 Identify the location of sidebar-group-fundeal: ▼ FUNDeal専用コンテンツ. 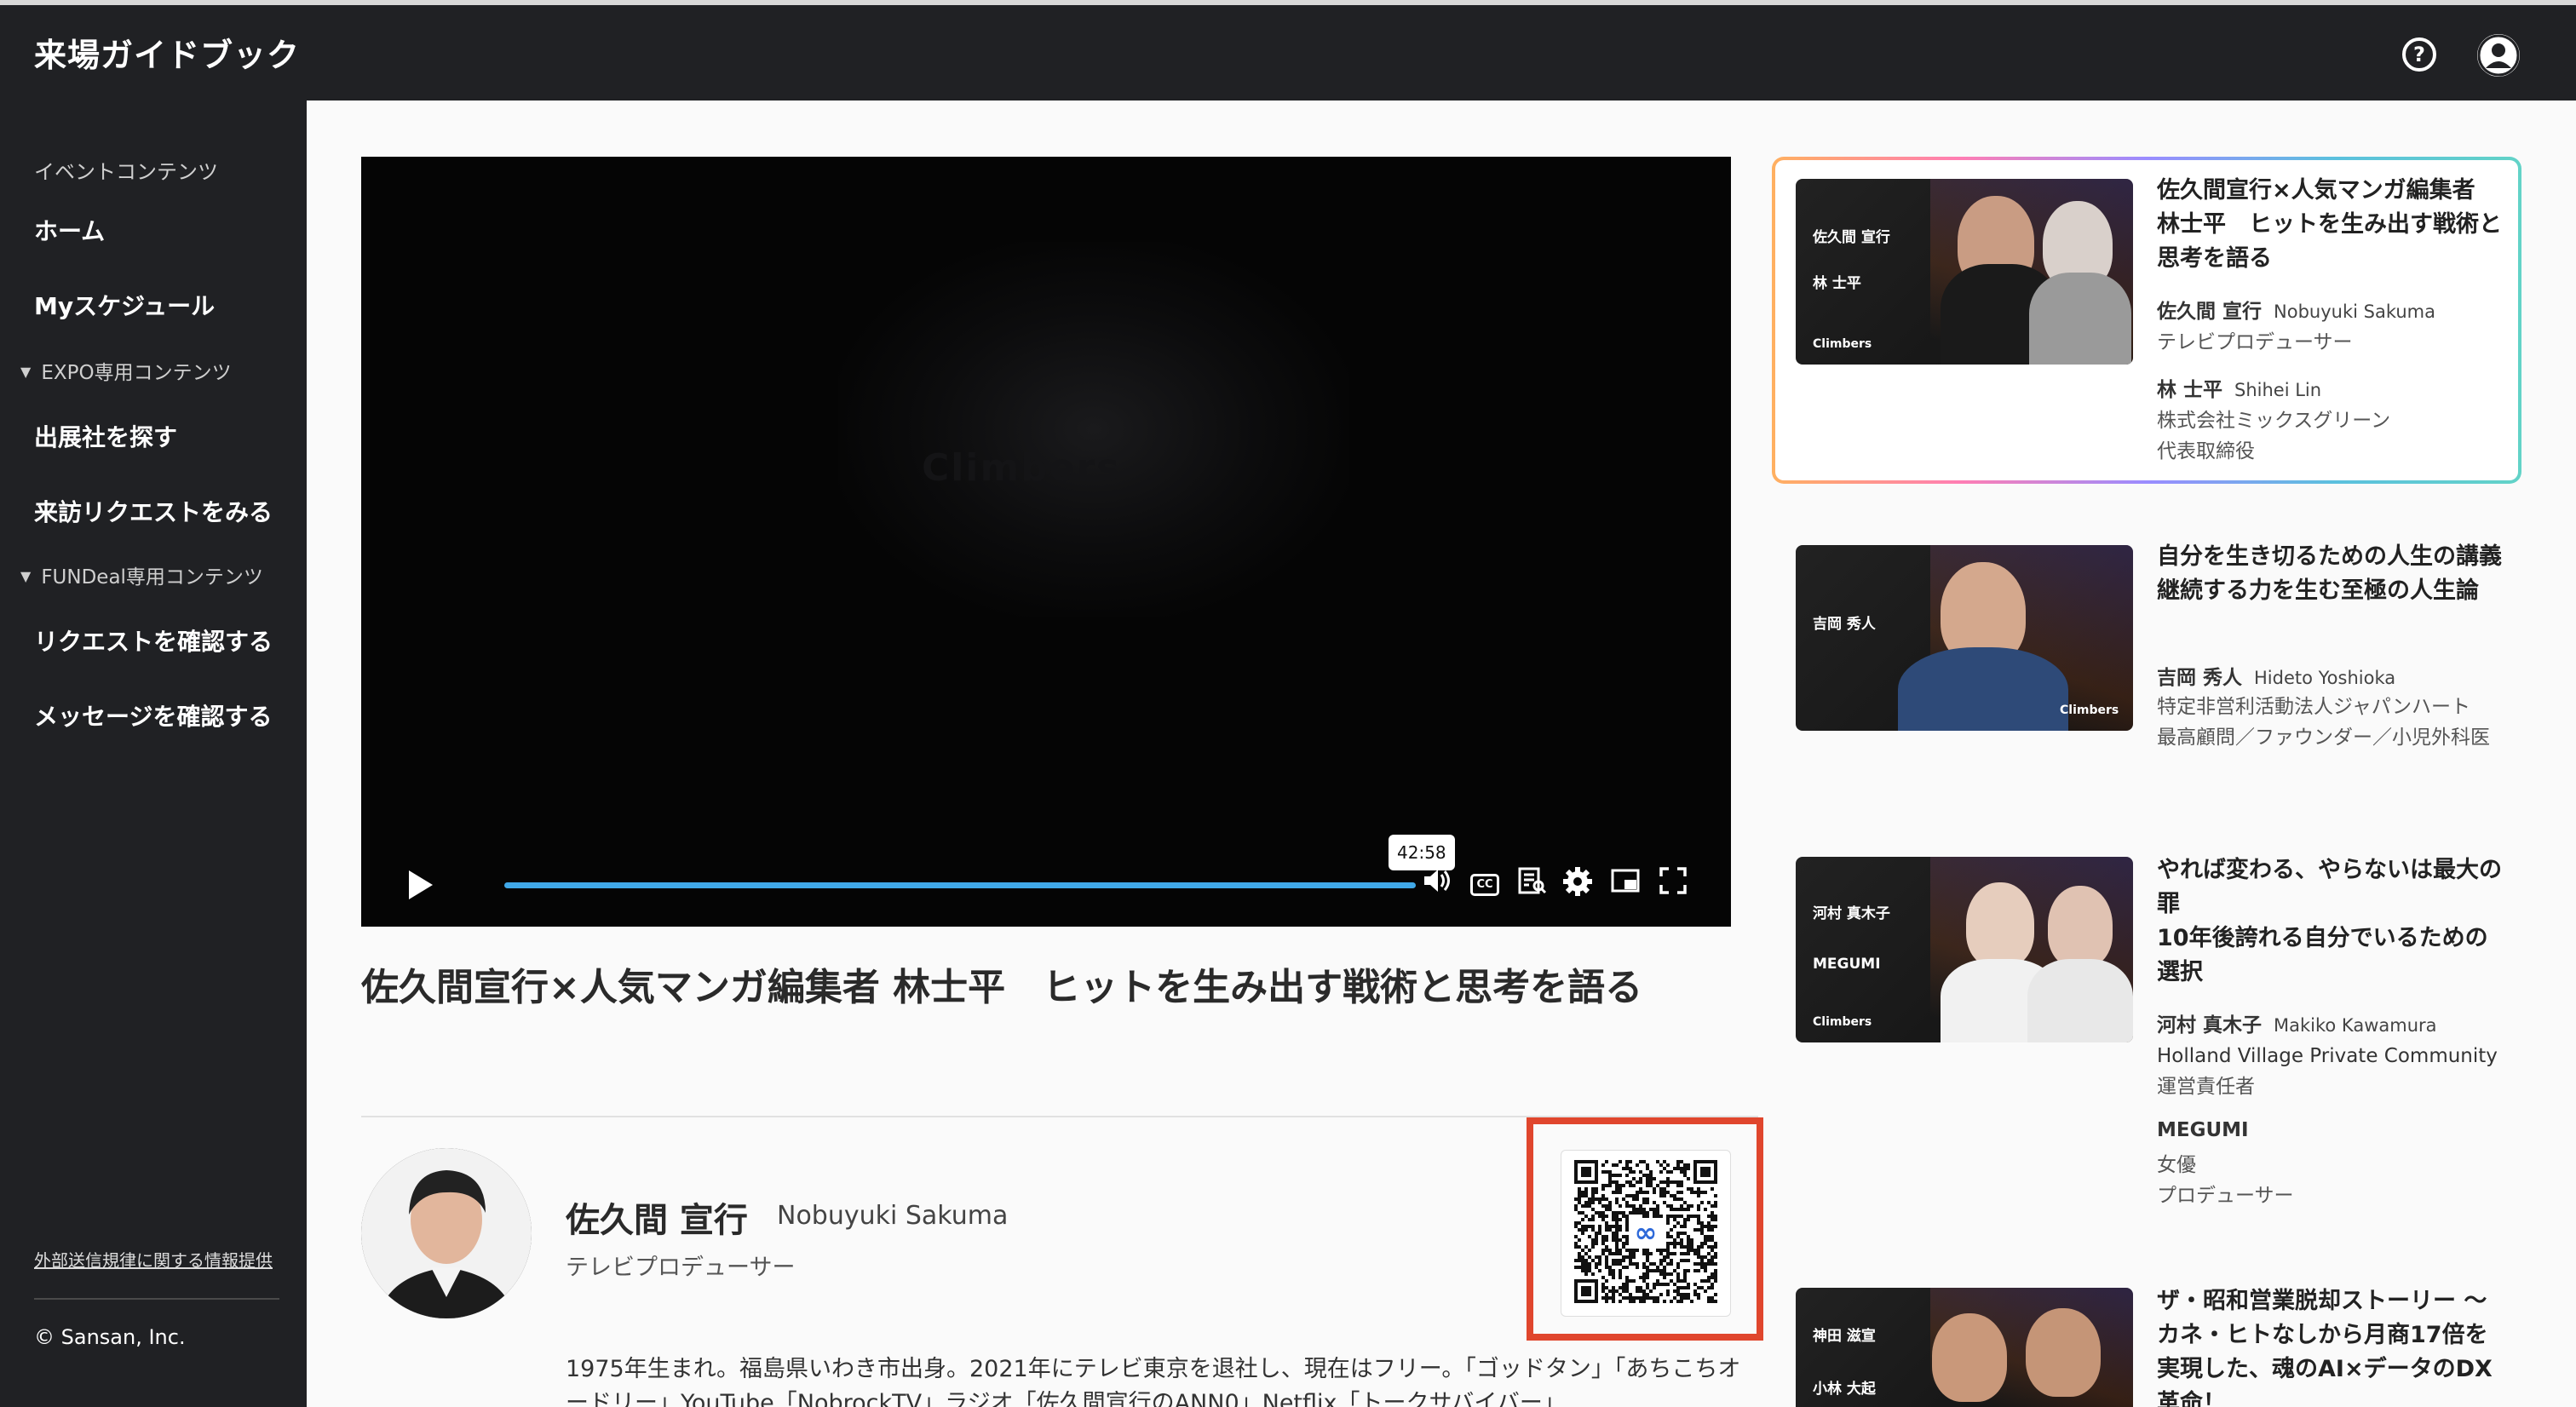
(142, 574).